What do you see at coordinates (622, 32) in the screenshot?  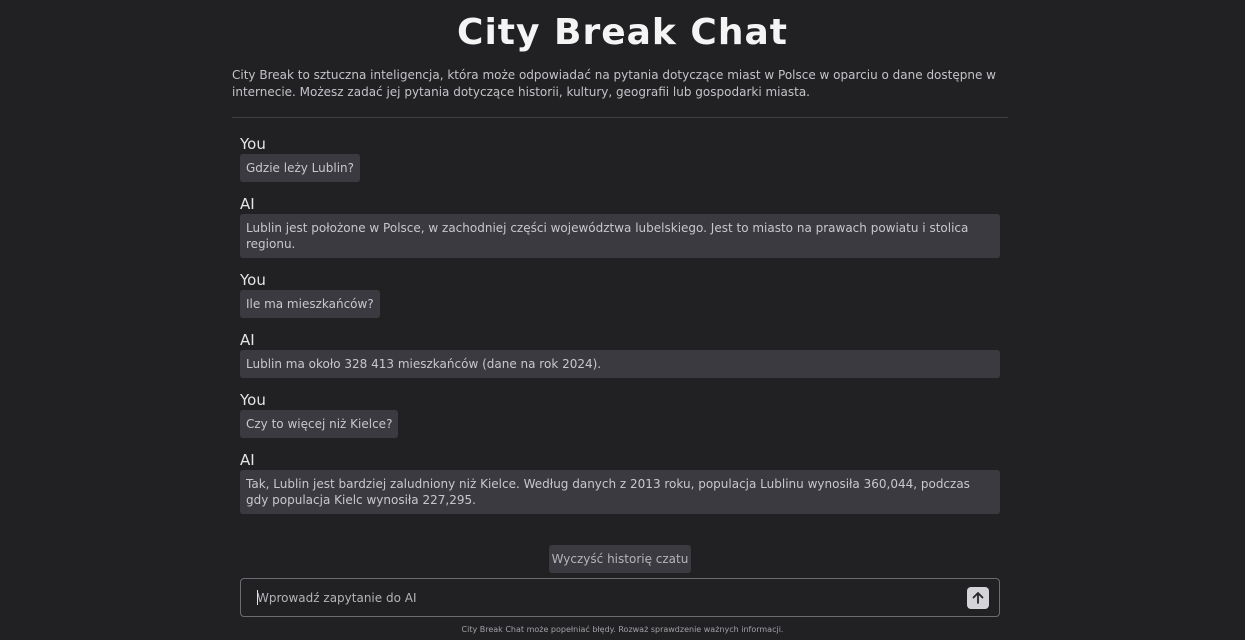 I see `page-title: City Break Chat` at bounding box center [622, 32].